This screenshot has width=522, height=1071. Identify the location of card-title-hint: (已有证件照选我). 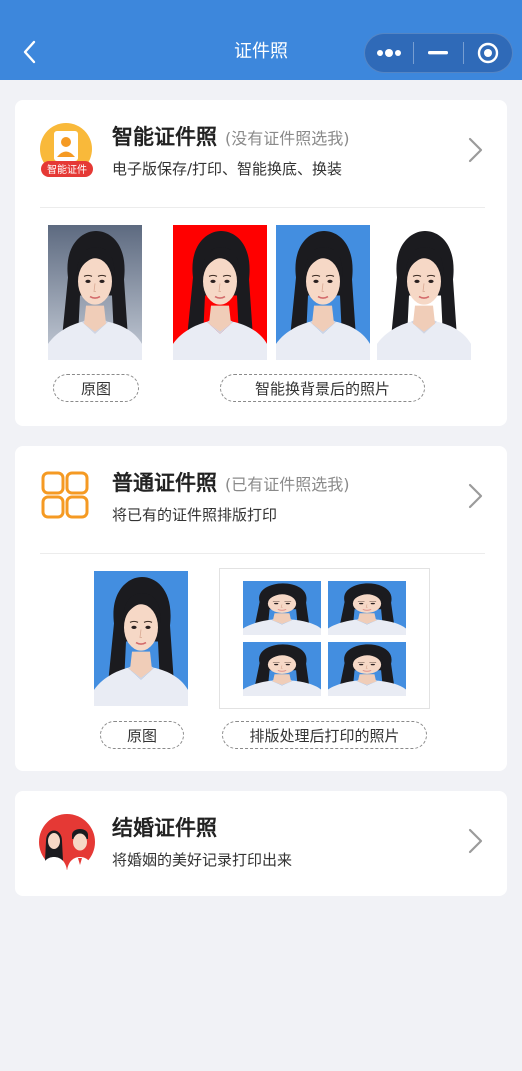
(287, 484).